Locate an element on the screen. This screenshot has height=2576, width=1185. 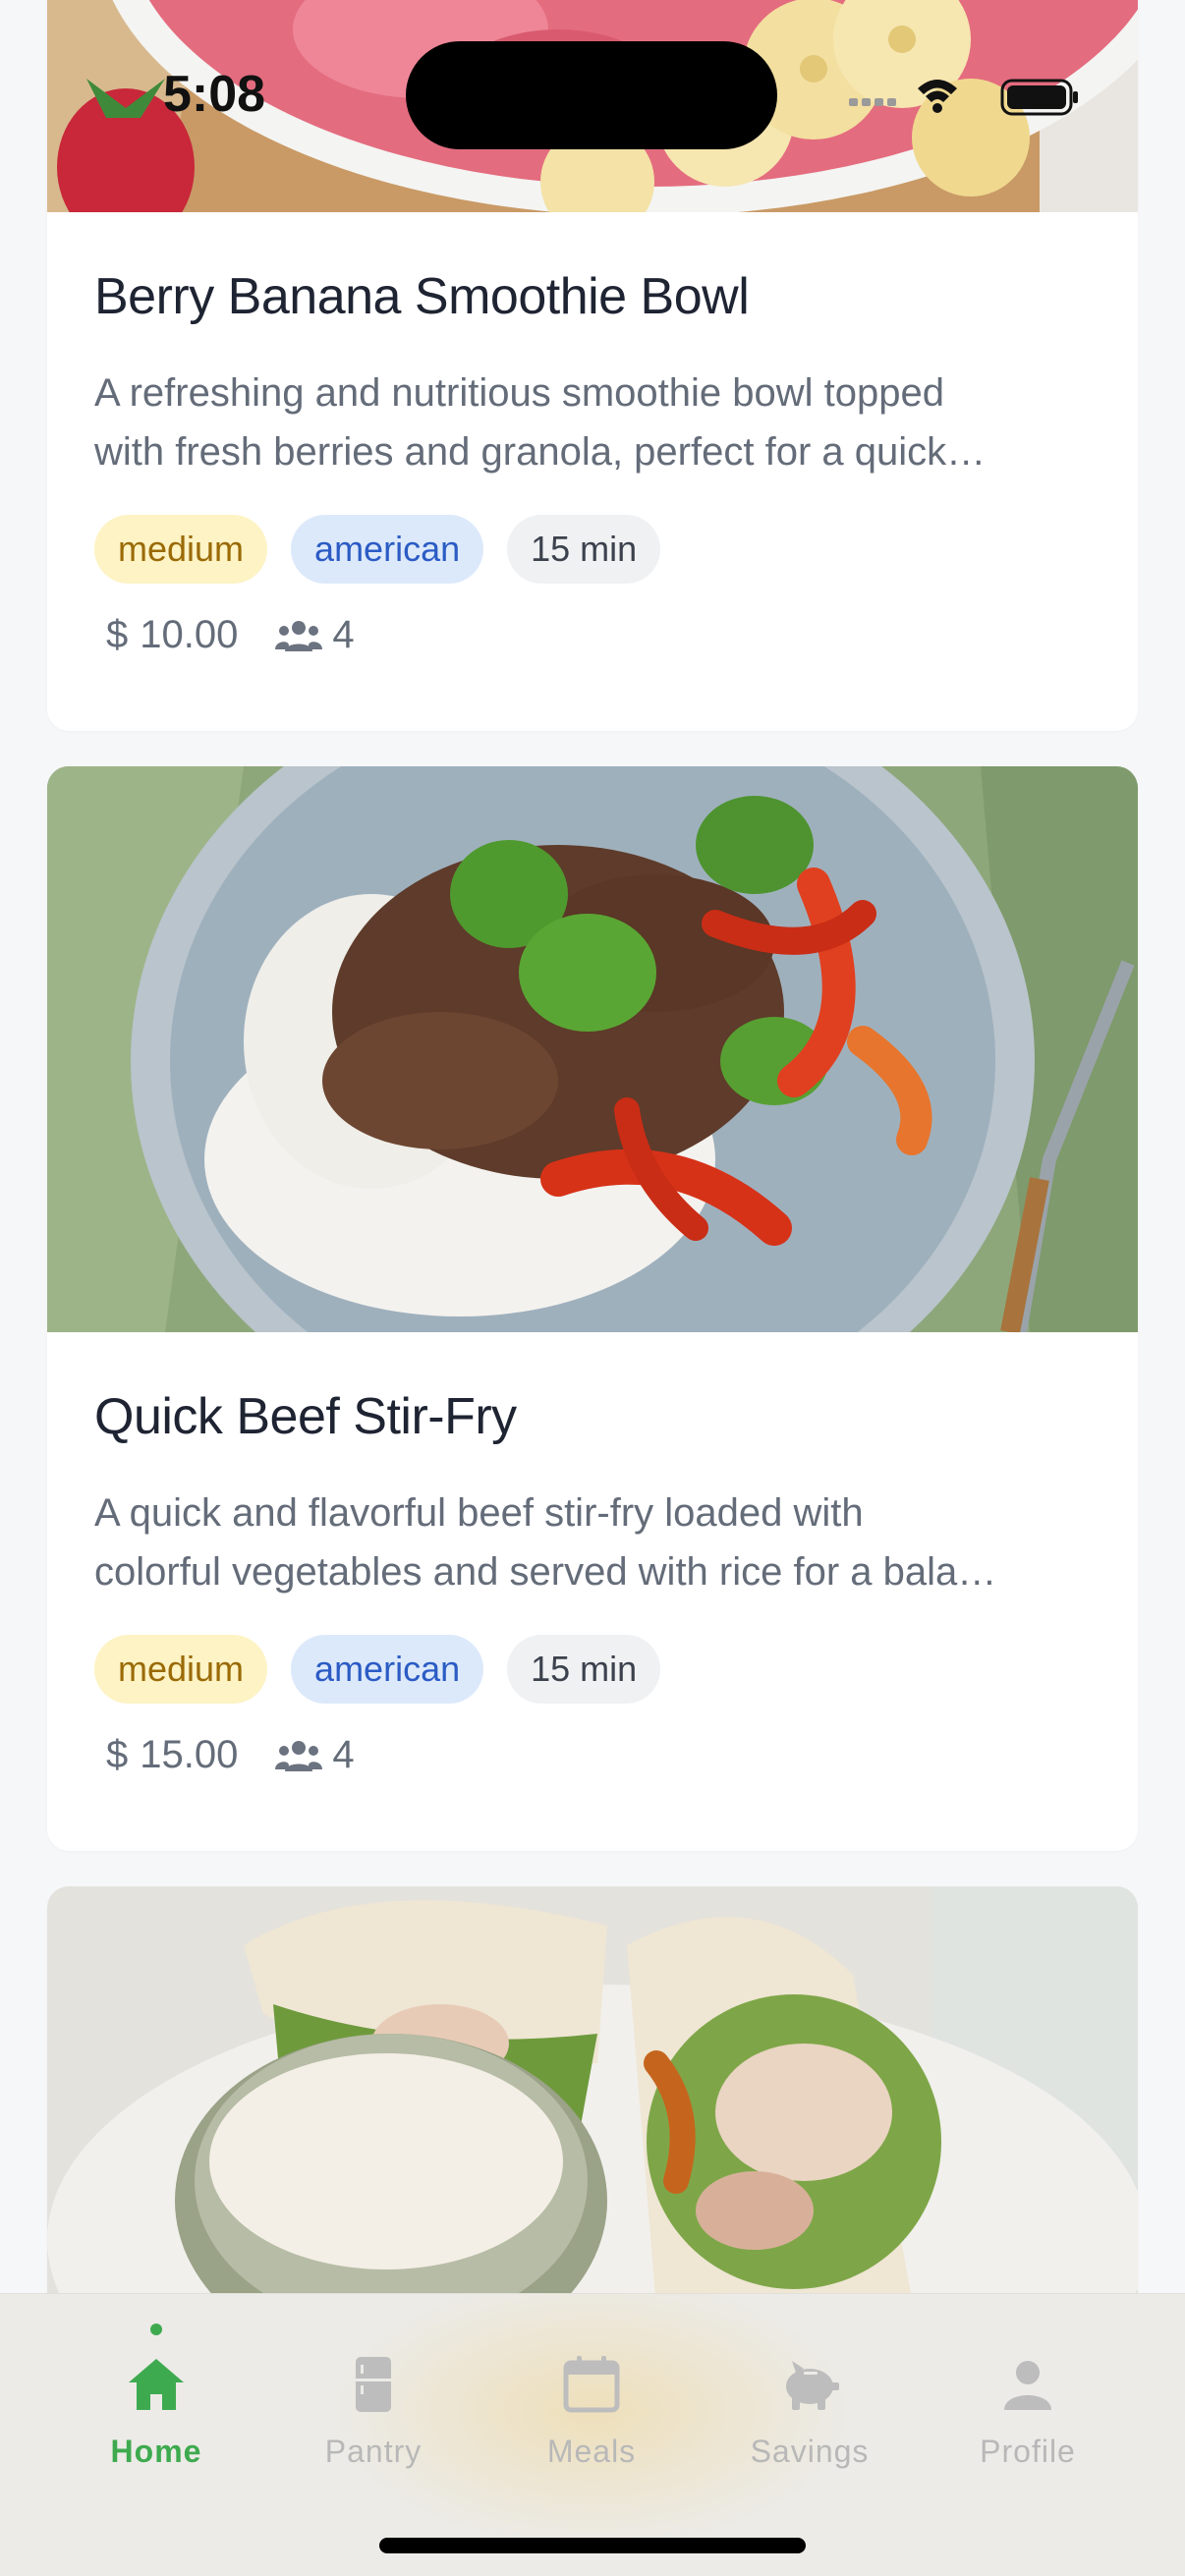
tab-label: Meals is located at coordinates (592, 2451).